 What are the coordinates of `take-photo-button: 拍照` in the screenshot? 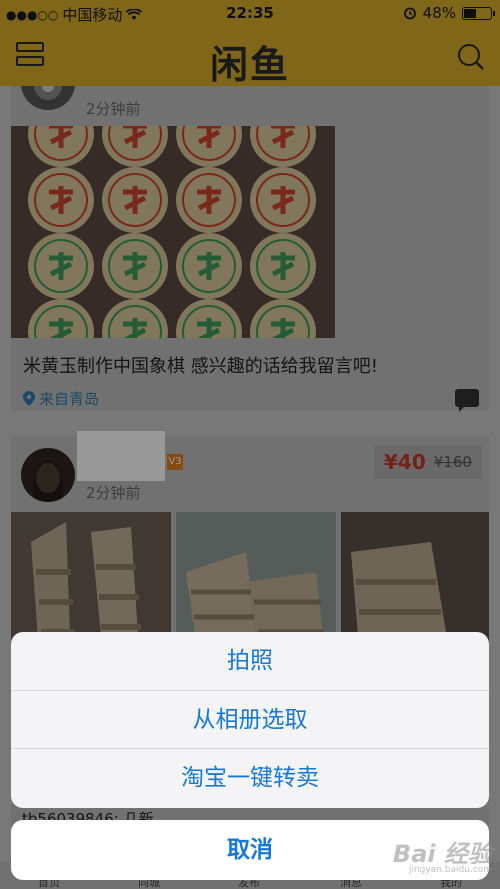 It's located at (250, 661).